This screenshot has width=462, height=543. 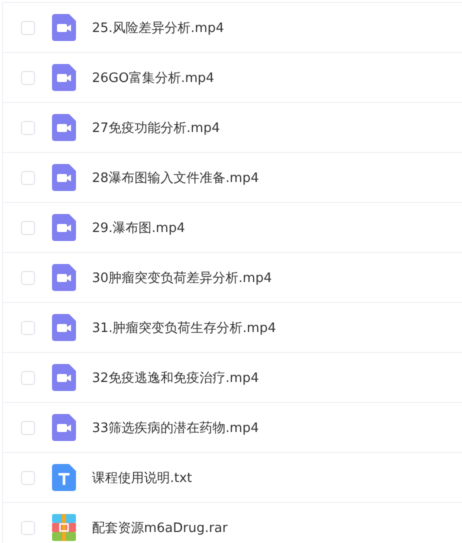 What do you see at coordinates (156, 127) in the screenshot?
I see `file-name: 27免疫功能分析.mp4` at bounding box center [156, 127].